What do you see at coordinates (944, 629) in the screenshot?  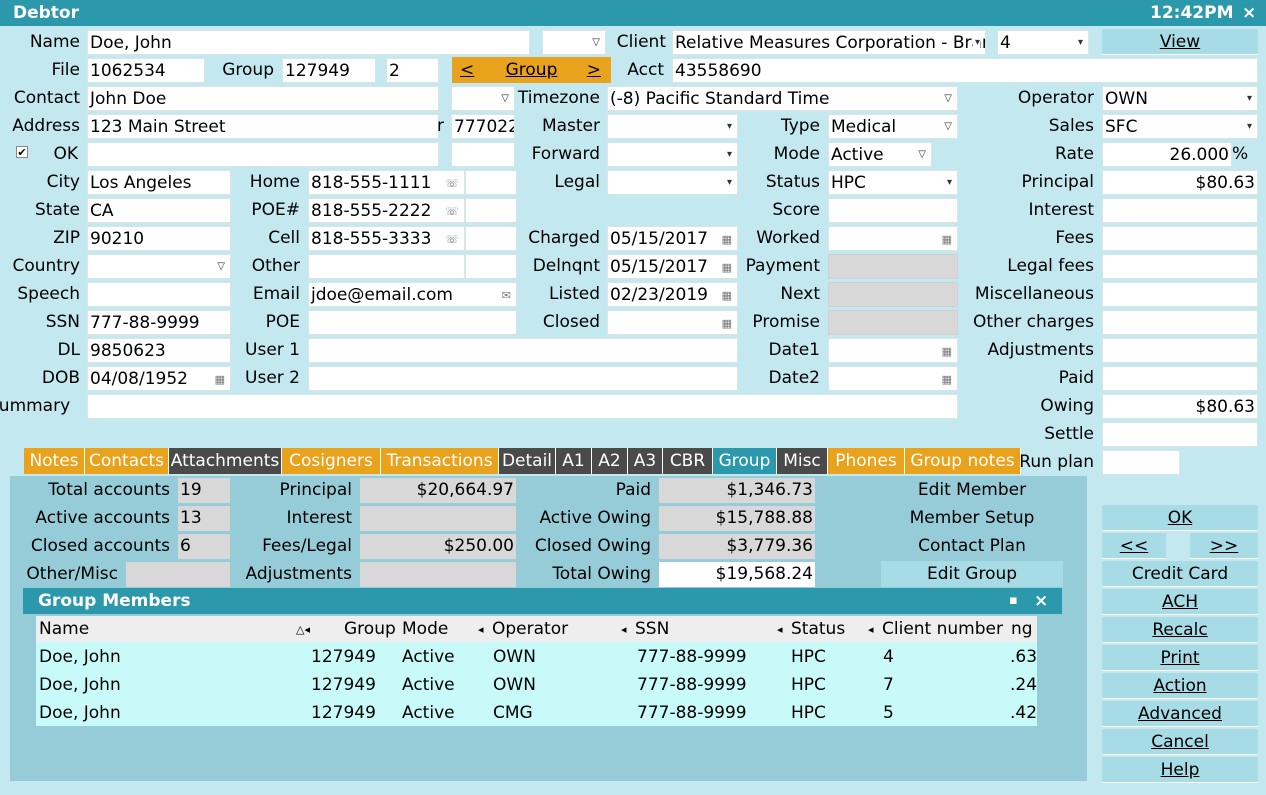 I see `col-header-client-number: Client number` at bounding box center [944, 629].